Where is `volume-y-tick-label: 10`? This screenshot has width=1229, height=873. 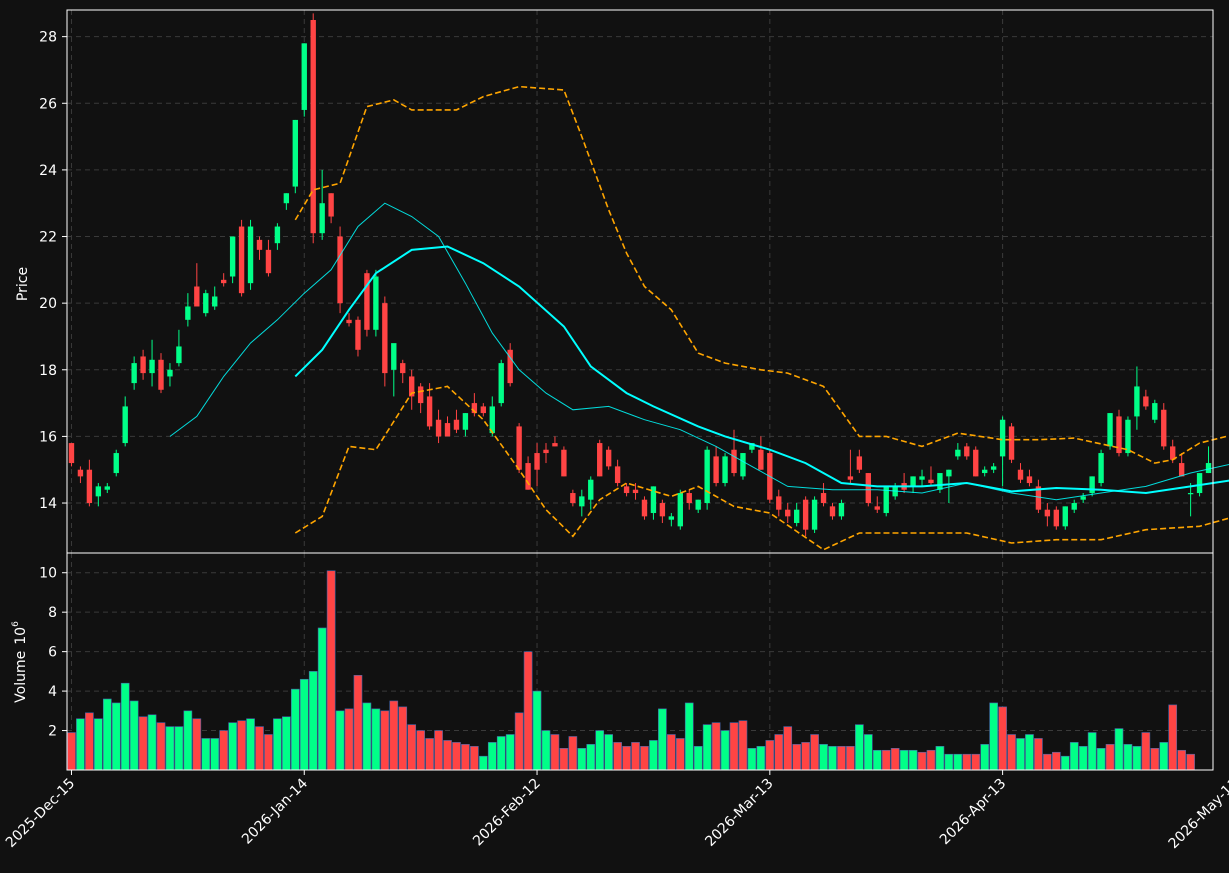
volume-y-tick-label: 10 is located at coordinates (48, 574).